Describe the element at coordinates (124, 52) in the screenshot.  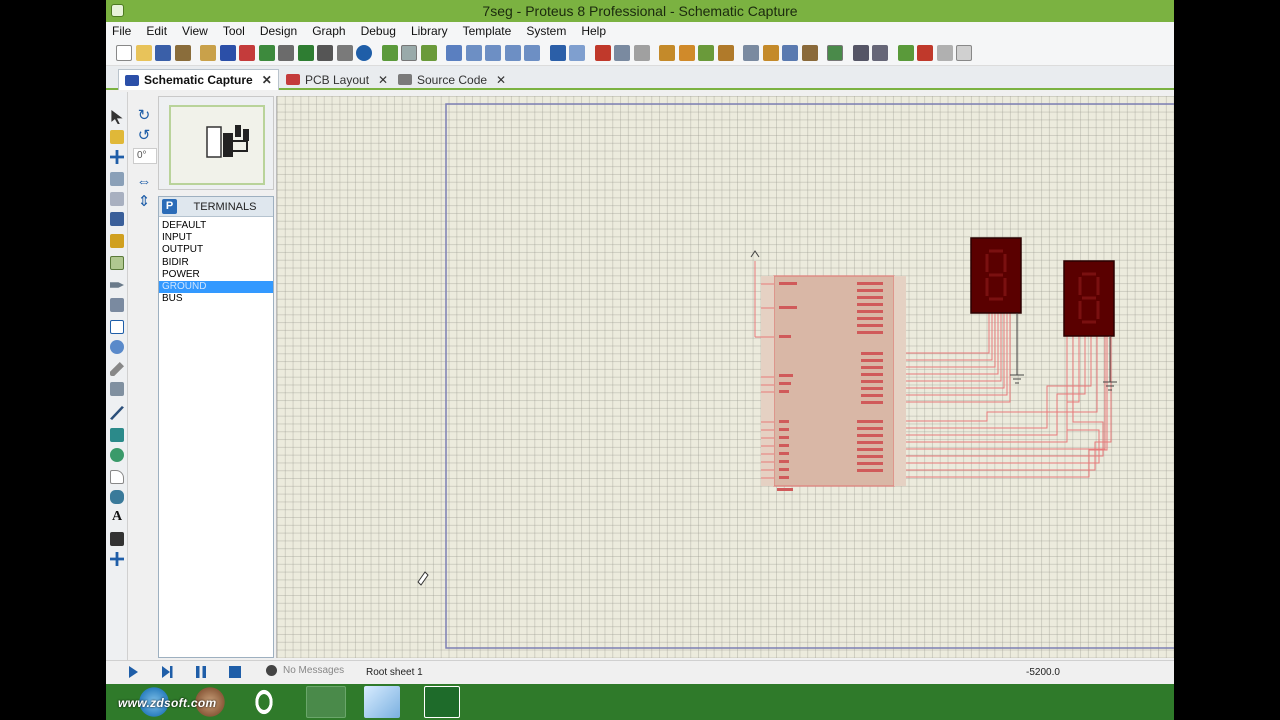
I see `new-file-icon` at that location.